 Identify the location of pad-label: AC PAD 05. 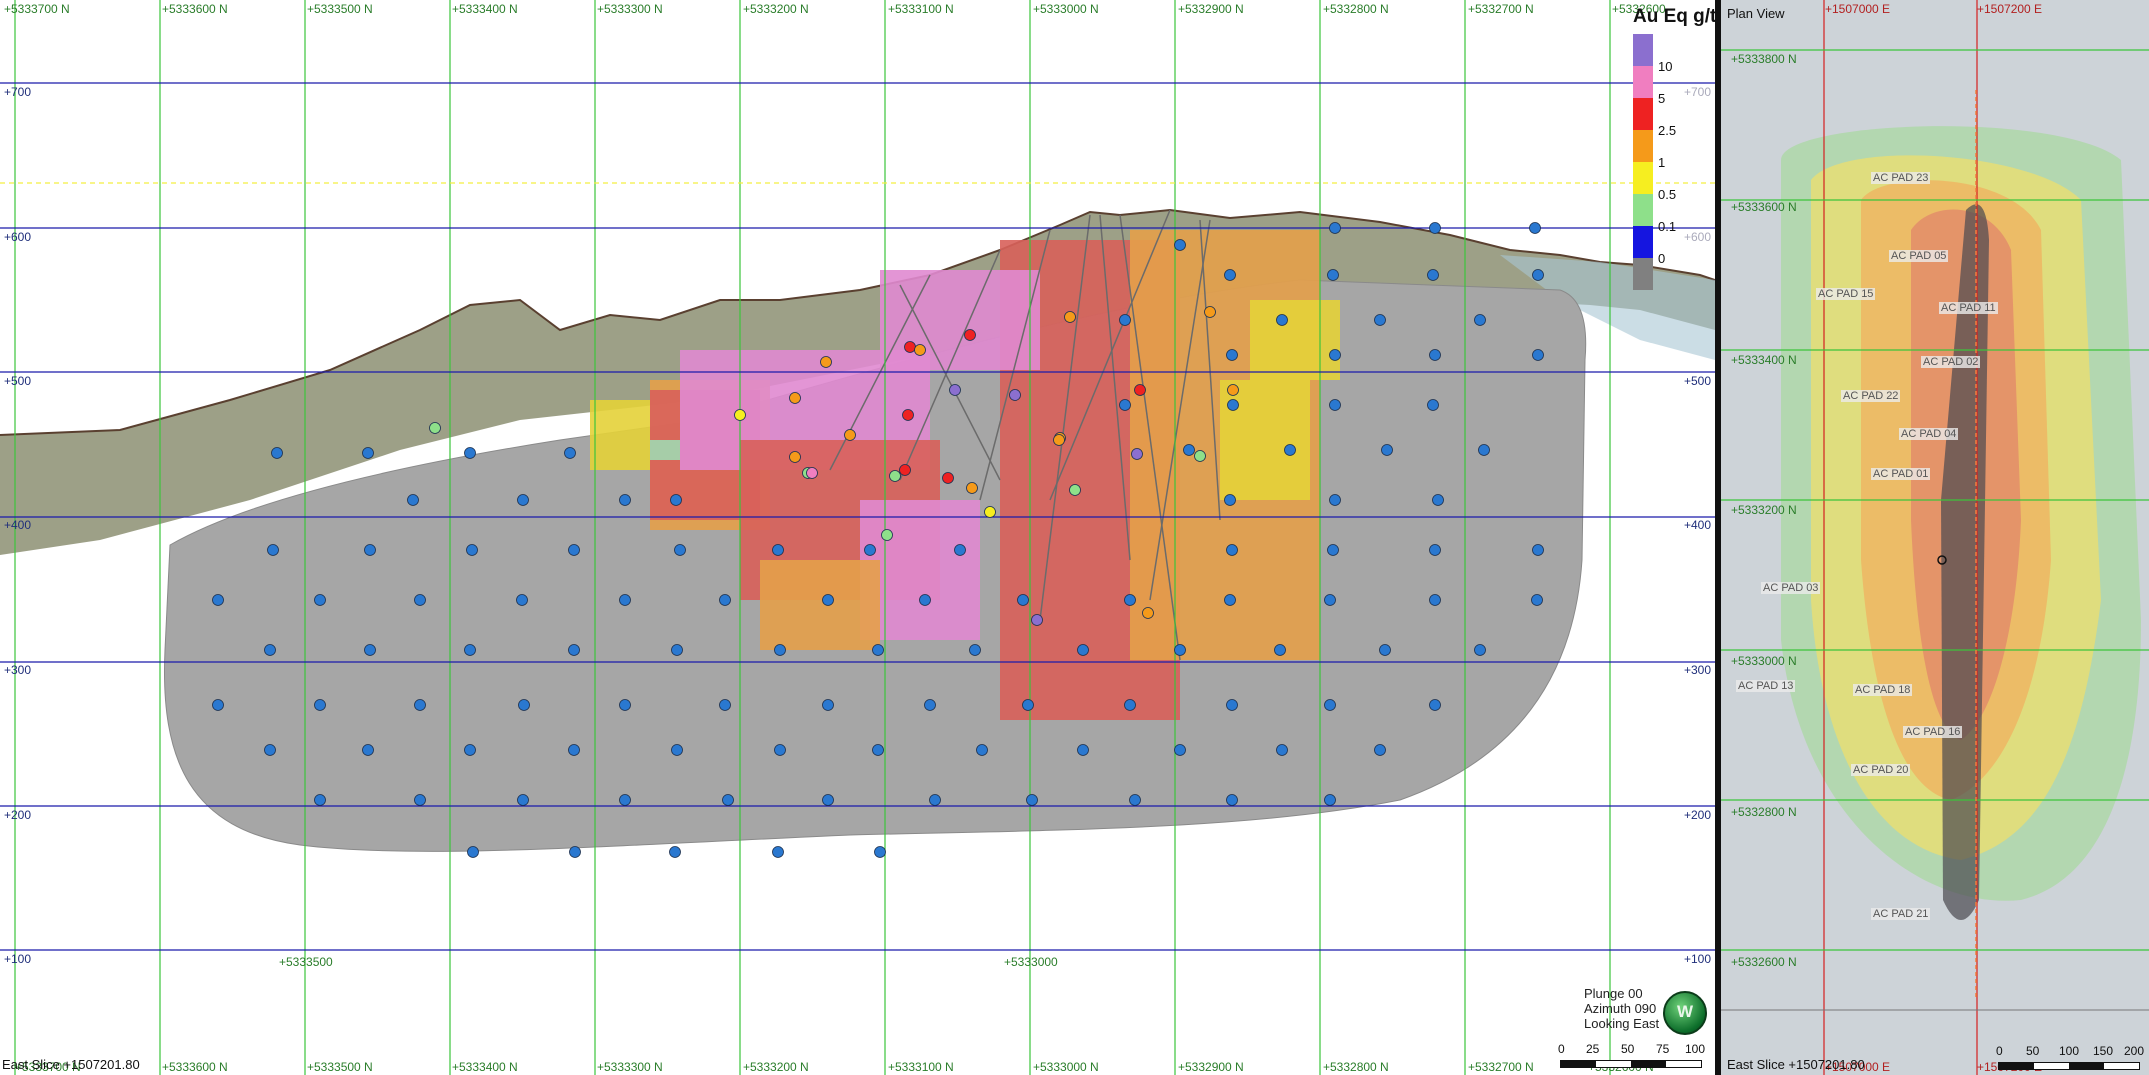
(1919, 256).